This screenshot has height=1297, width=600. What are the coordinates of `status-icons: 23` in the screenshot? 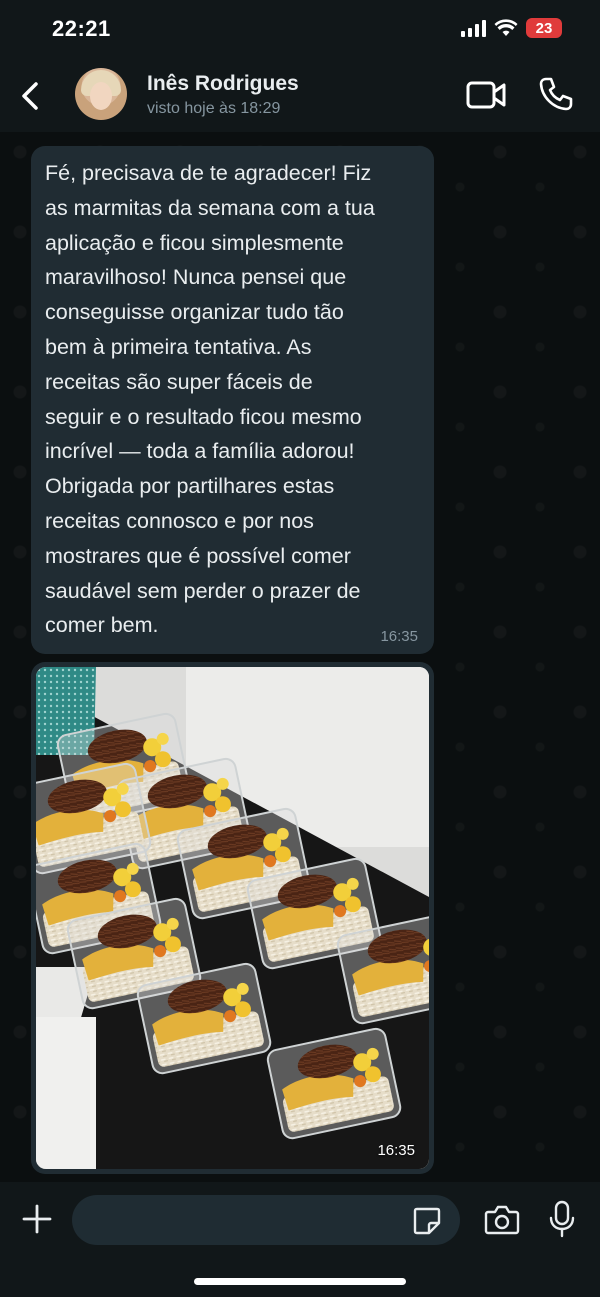 It's located at (511, 28).